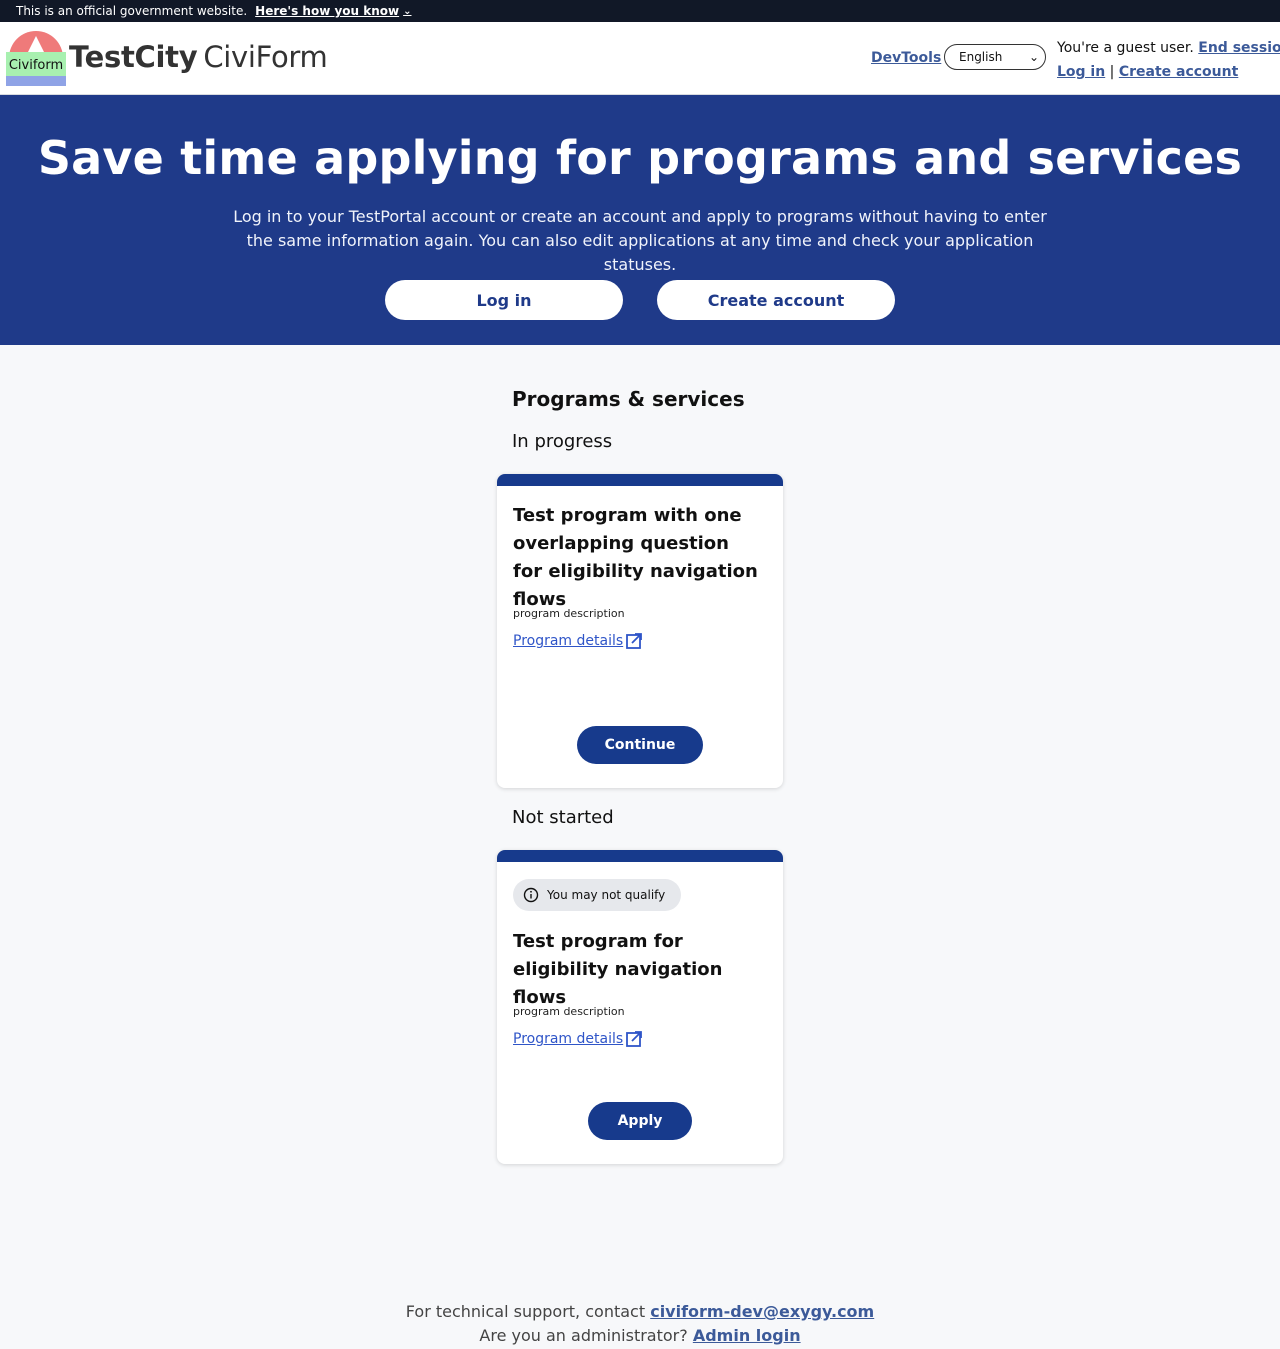 The height and width of the screenshot is (1349, 1280). Describe the element at coordinates (628, 399) in the screenshot. I see `programs-section-title: Programs & services` at that location.